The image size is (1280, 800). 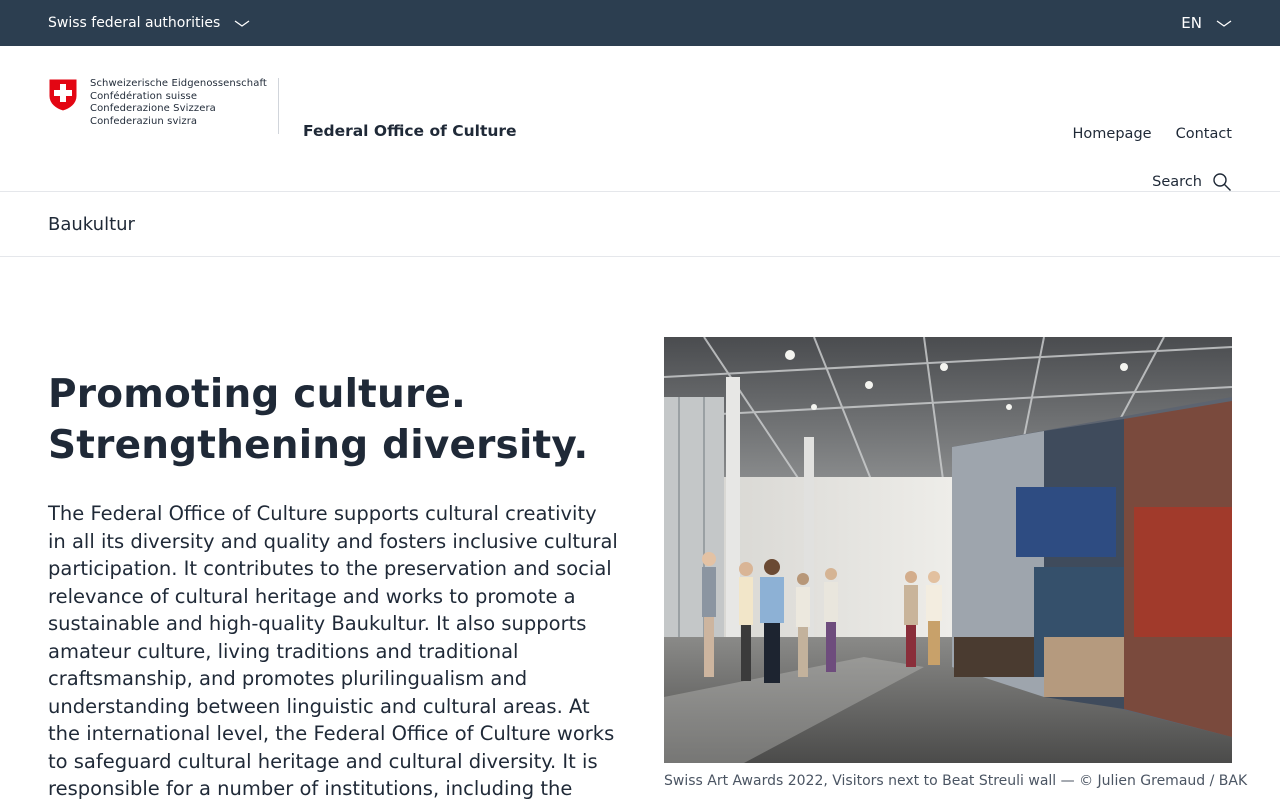 I want to click on contact-link: Contact, so click(x=1204, y=134).